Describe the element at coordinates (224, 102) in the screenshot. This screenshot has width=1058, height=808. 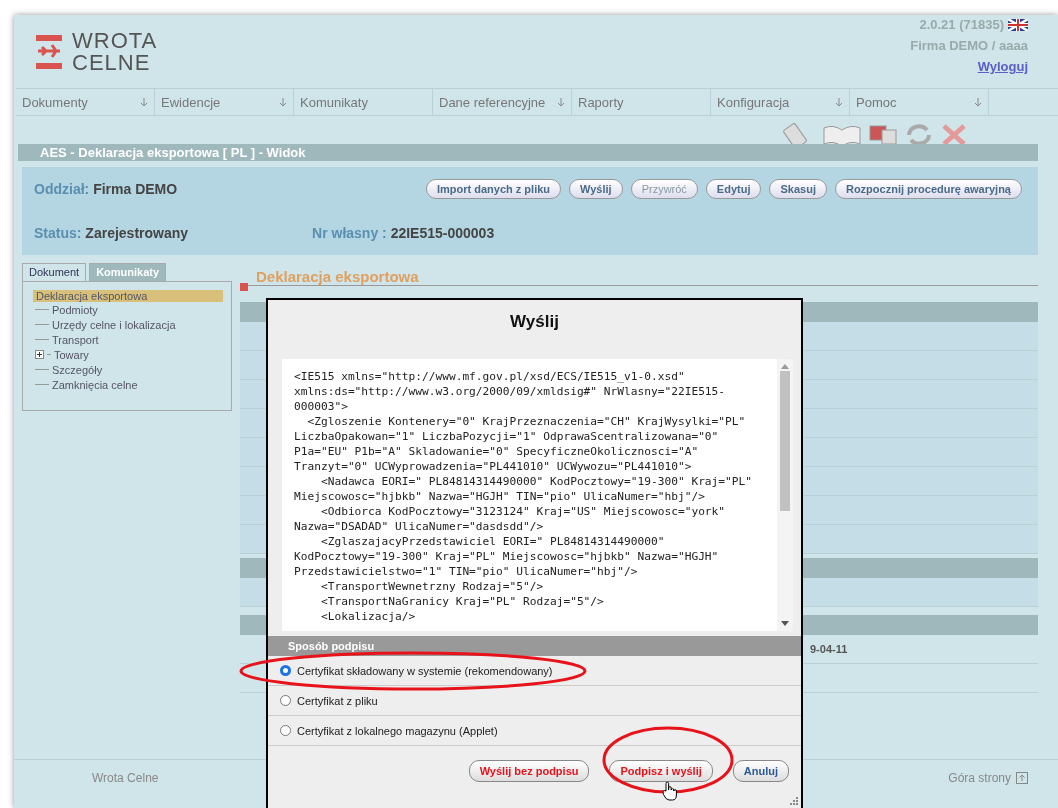
I see `menu-item: Ewidencje` at that location.